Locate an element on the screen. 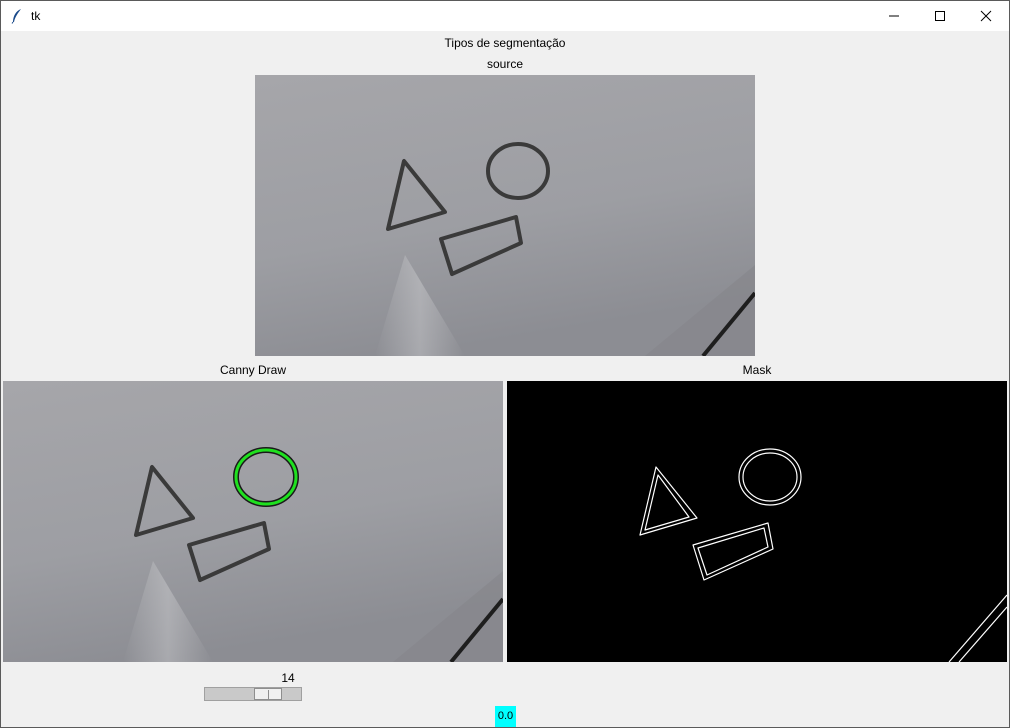  slider-value: 14 is located at coordinates (288, 678).